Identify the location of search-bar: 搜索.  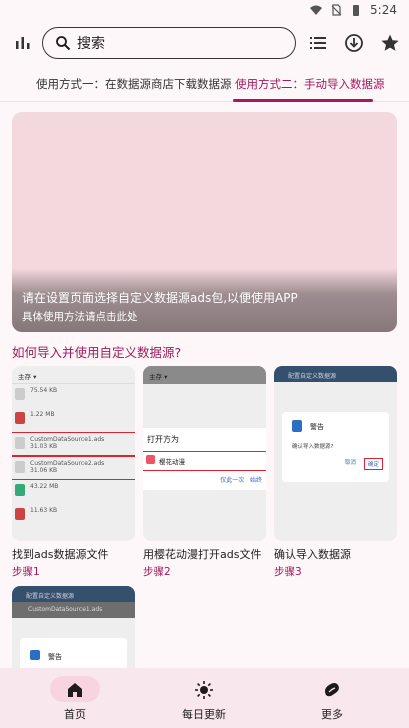
(169, 43).